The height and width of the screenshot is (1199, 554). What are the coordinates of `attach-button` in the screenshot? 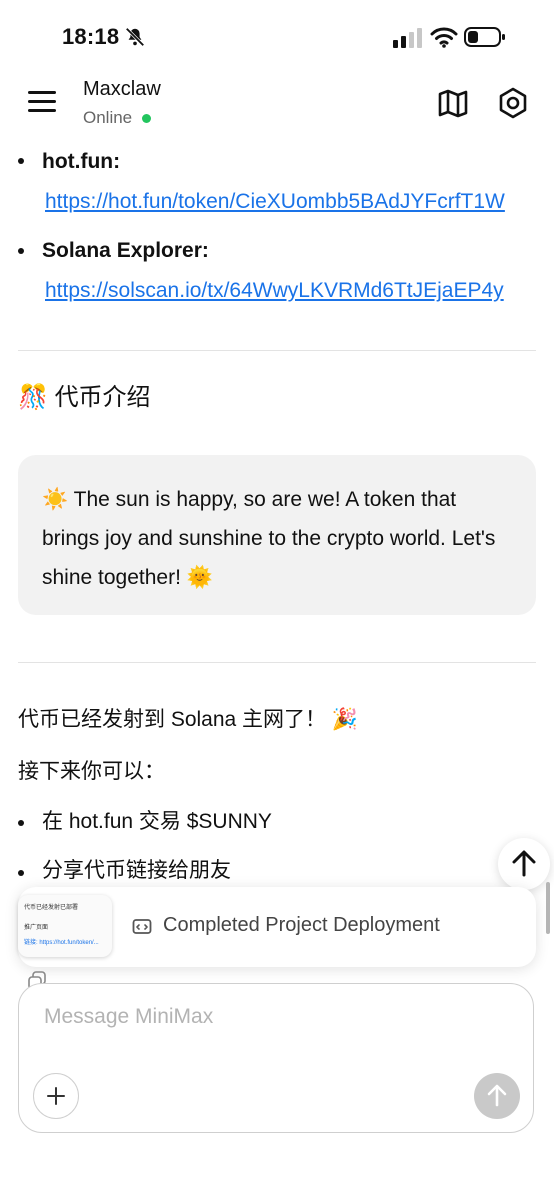 It's located at (56, 1096).